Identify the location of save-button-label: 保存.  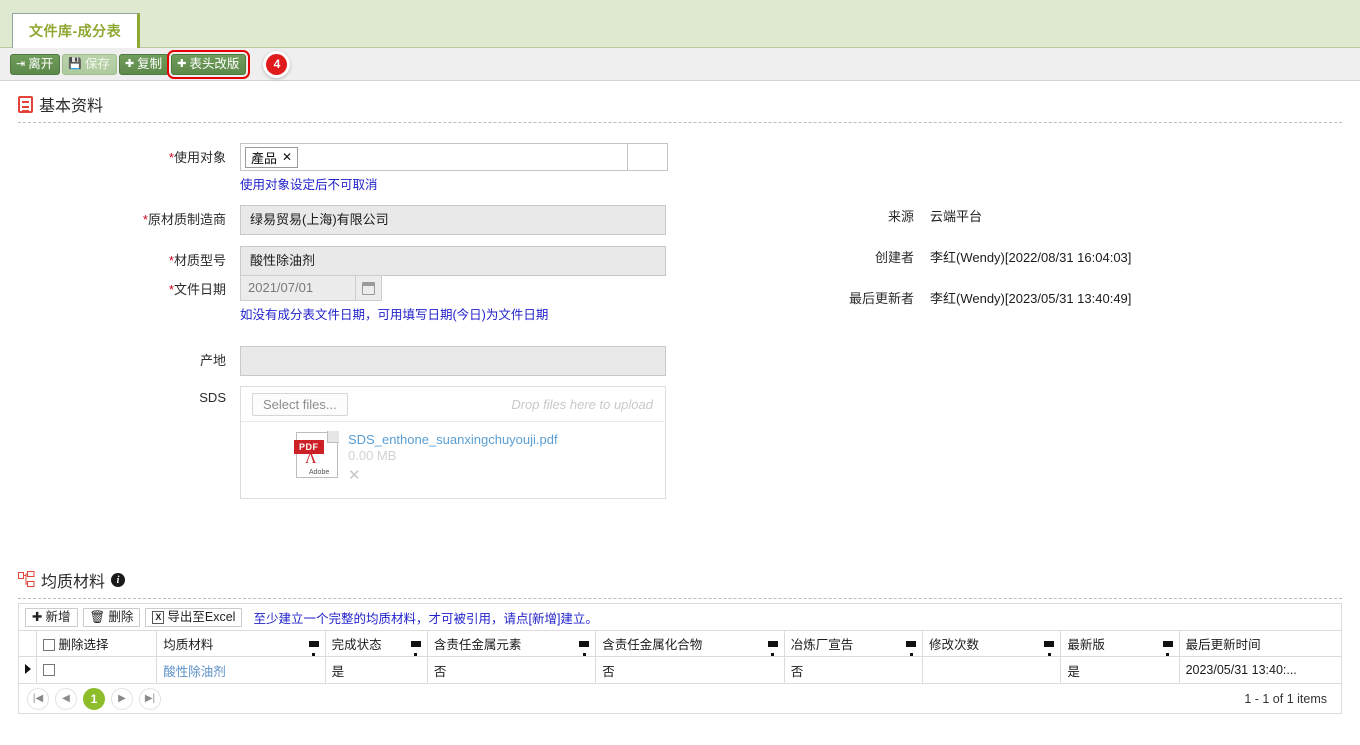
(97, 63).